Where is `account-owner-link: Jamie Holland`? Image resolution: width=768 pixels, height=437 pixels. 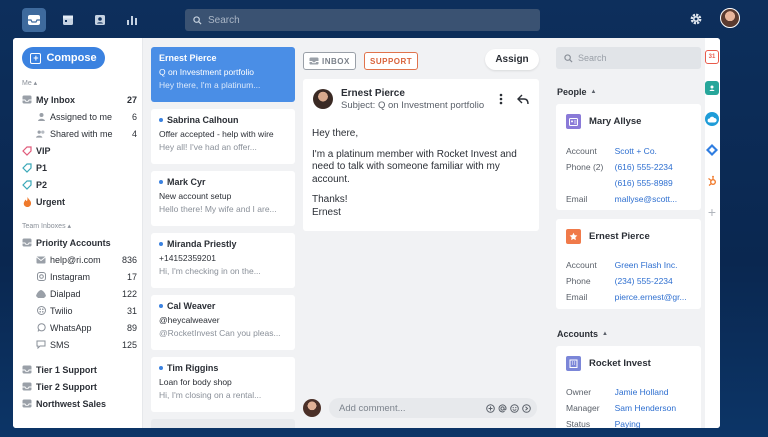
account-owner-link: Jamie Holland is located at coordinates (655, 392).